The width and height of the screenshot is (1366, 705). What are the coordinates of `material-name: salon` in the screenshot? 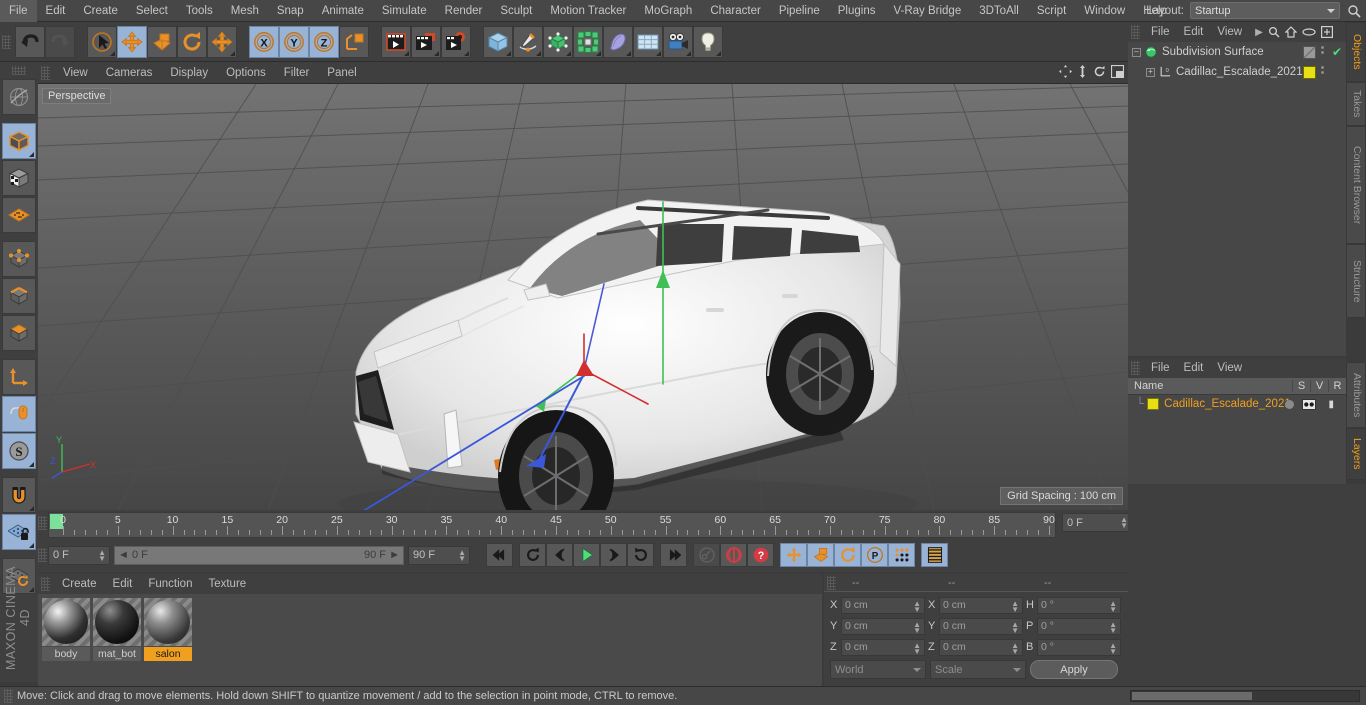 It's located at (168, 654).